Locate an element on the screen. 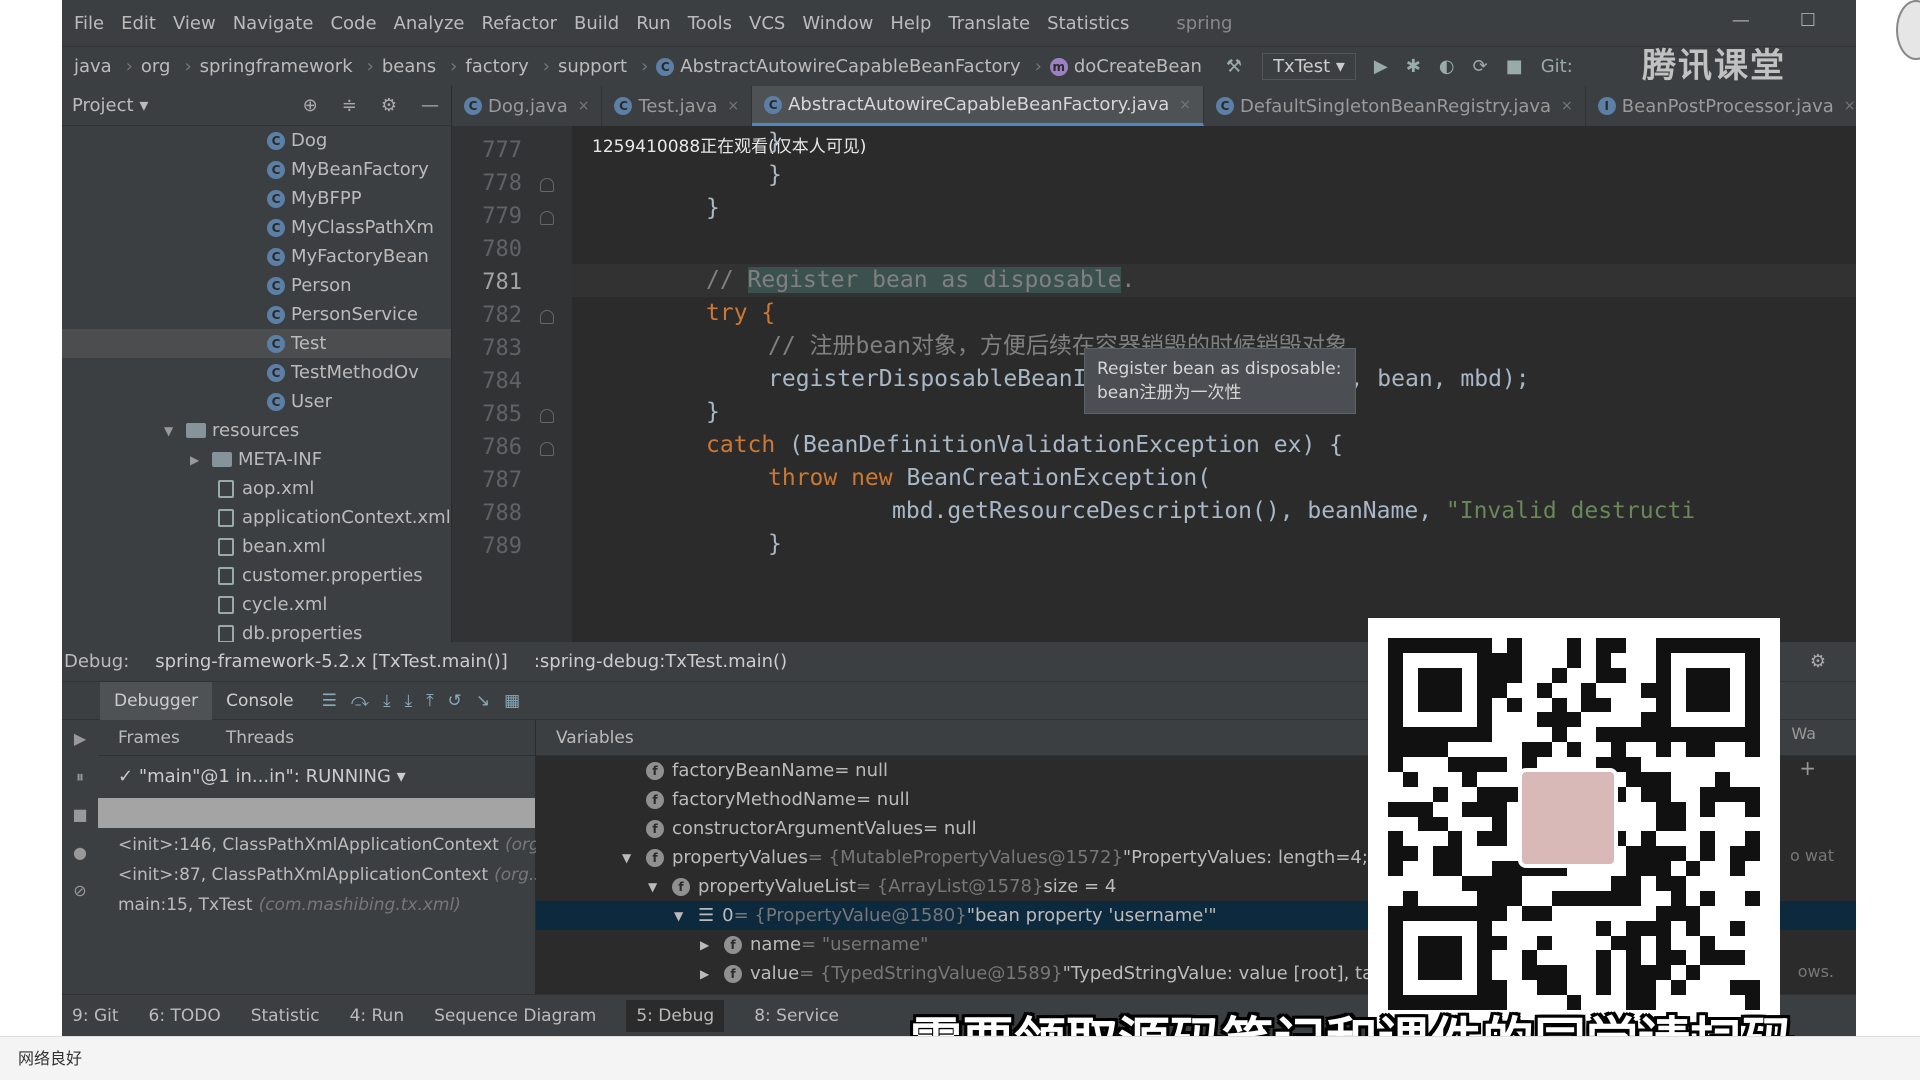 This screenshot has width=1920, height=1080. tree-item: customer.properties is located at coordinates (256, 575).